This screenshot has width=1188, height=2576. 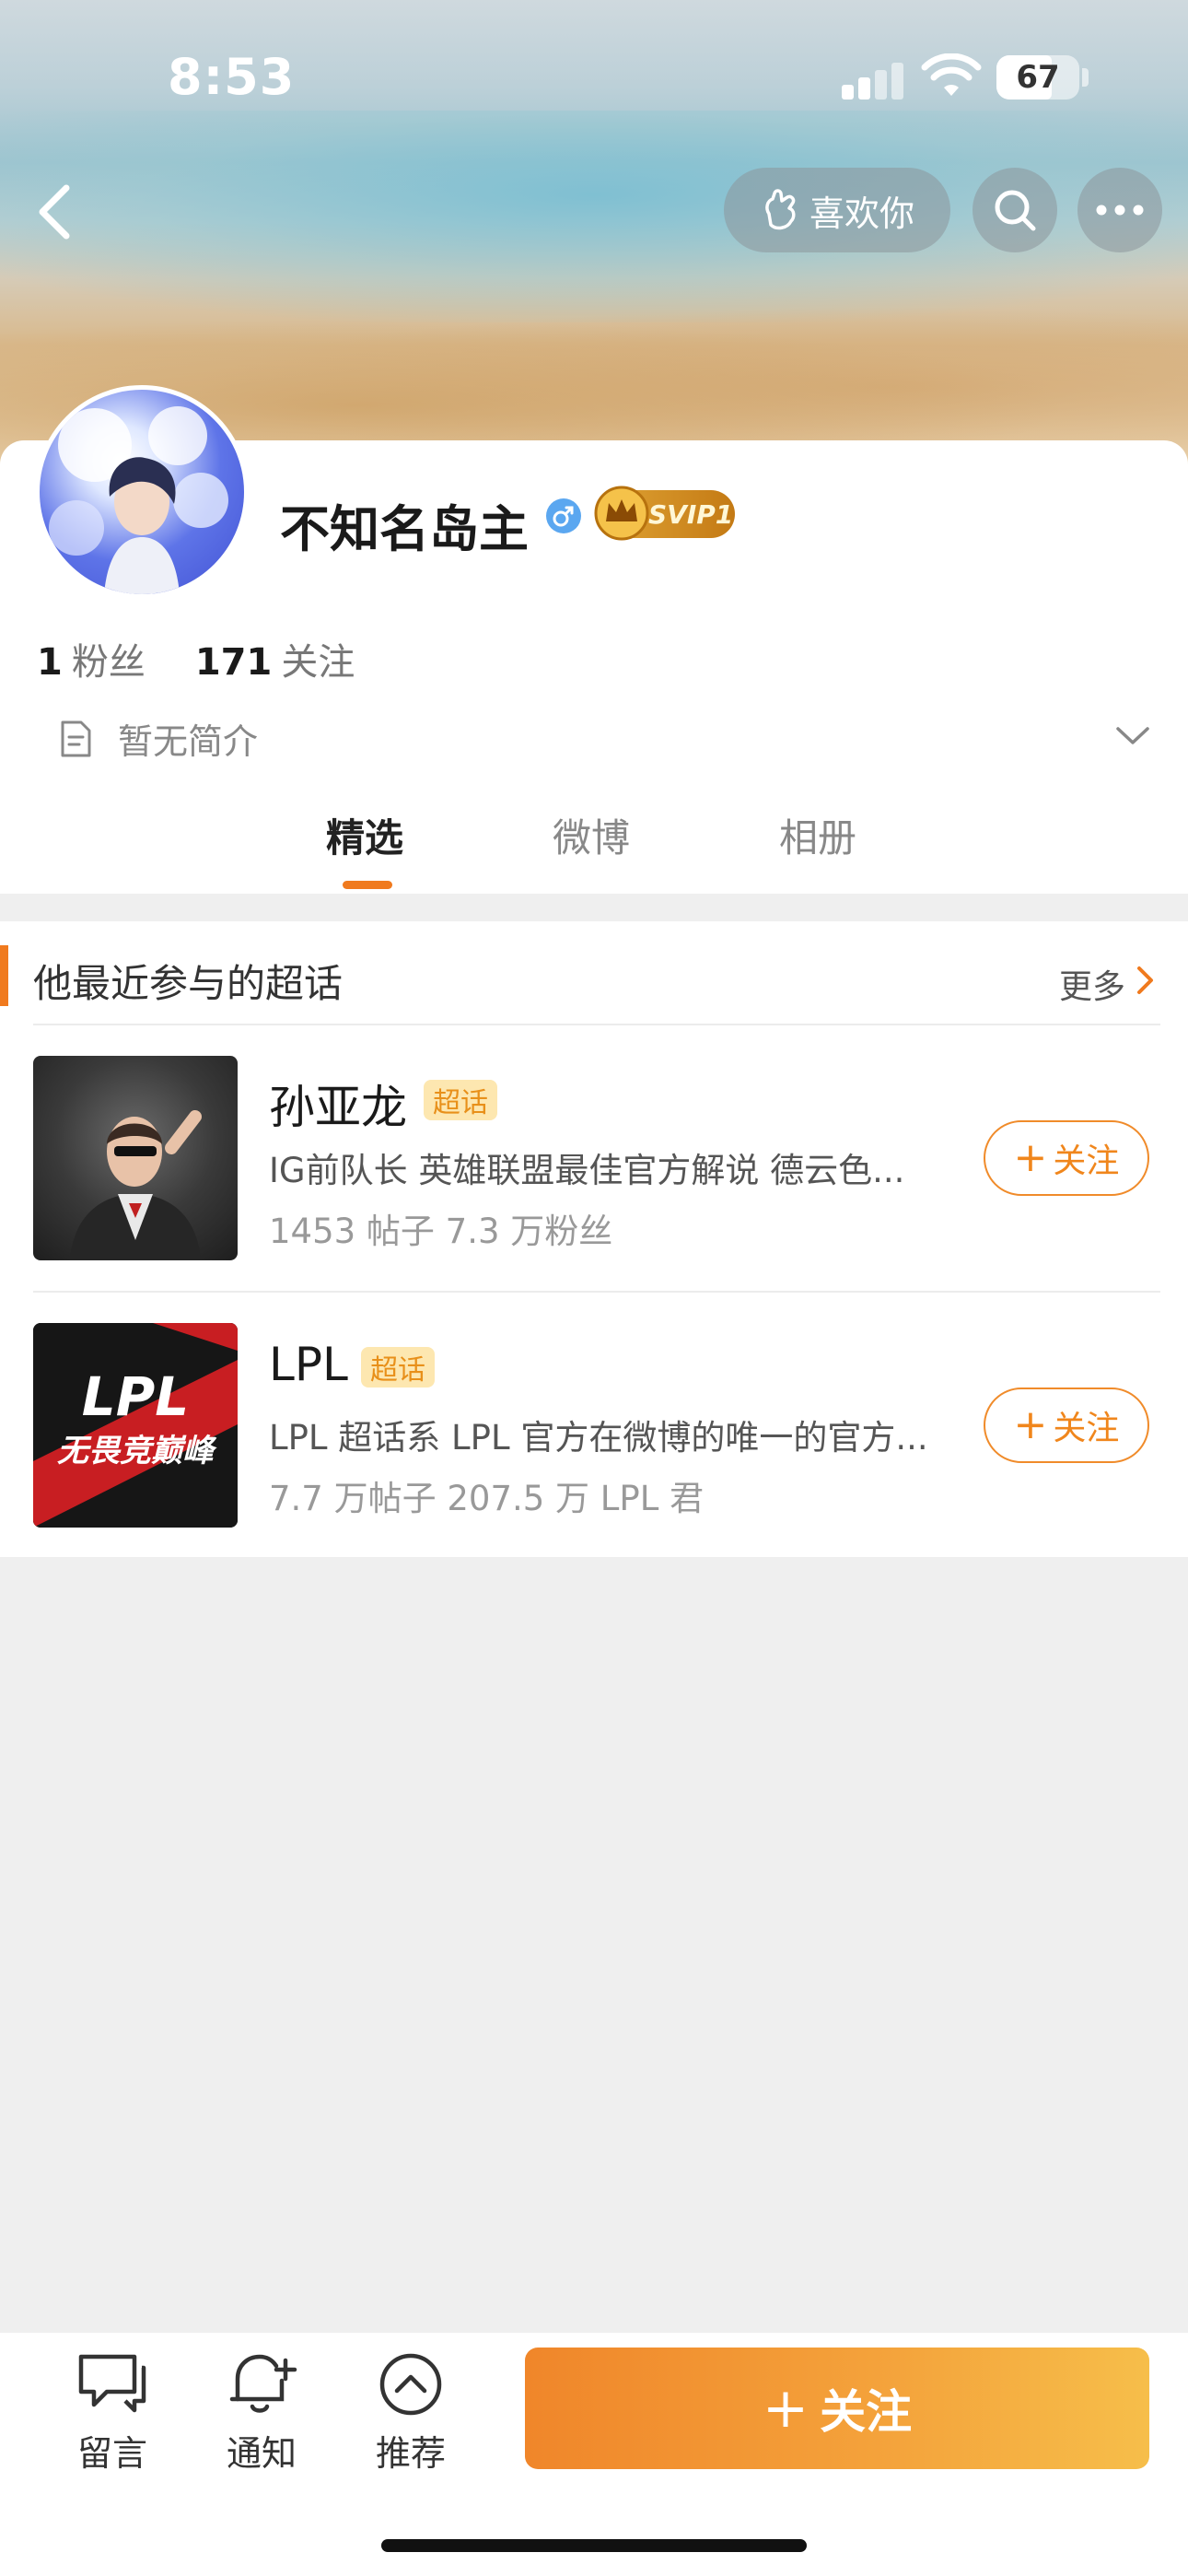 I want to click on section-accent-bar, so click(x=4, y=975).